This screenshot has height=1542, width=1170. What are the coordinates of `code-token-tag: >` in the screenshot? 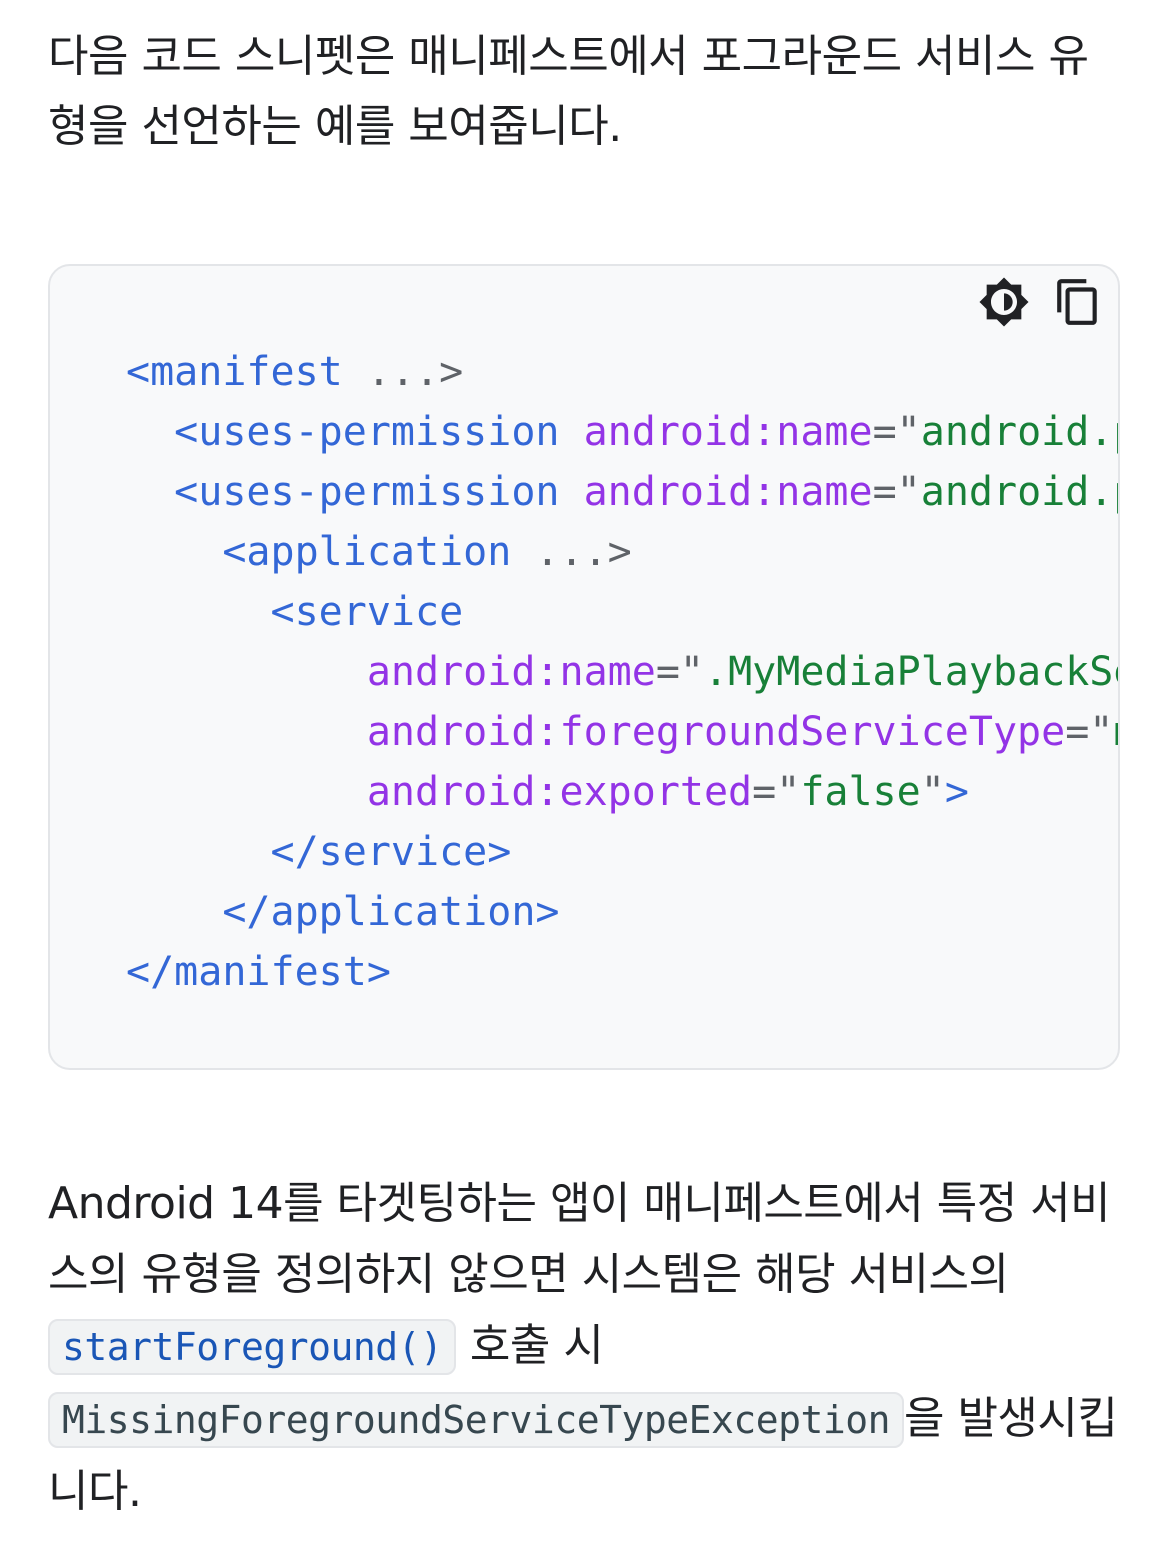 It's located at (956, 792).